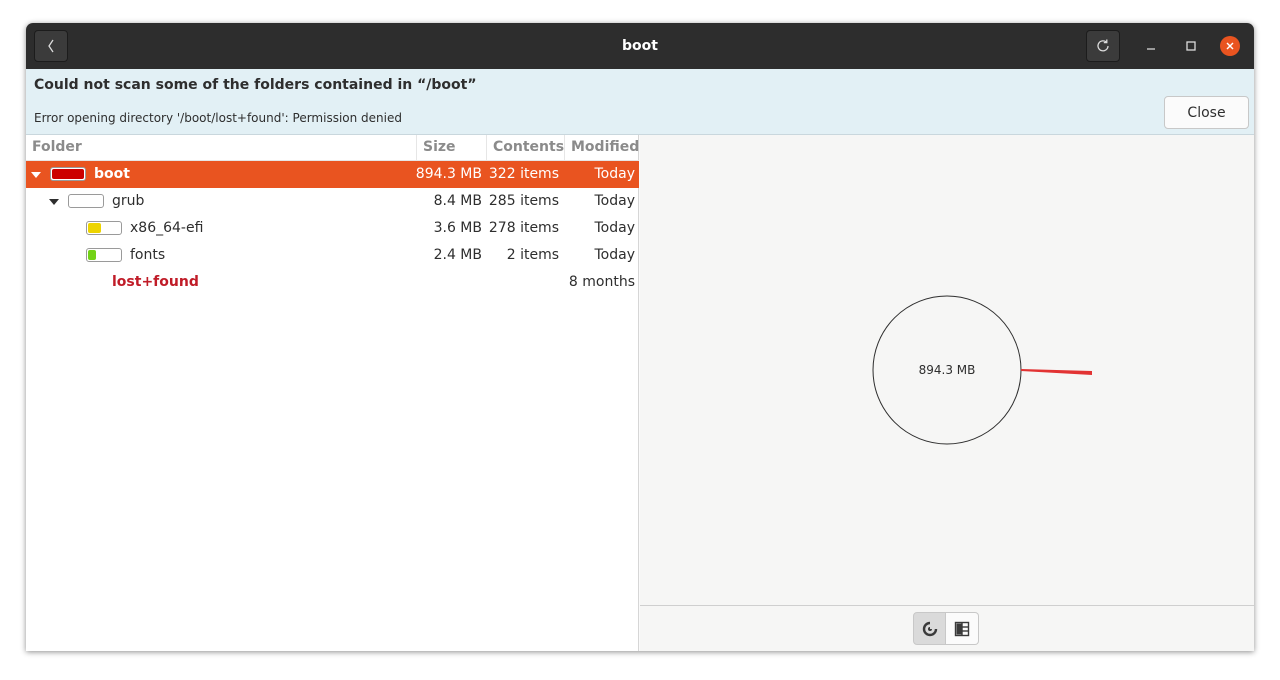 The image size is (1280, 680). I want to click on header-bar: boot, so click(640, 46).